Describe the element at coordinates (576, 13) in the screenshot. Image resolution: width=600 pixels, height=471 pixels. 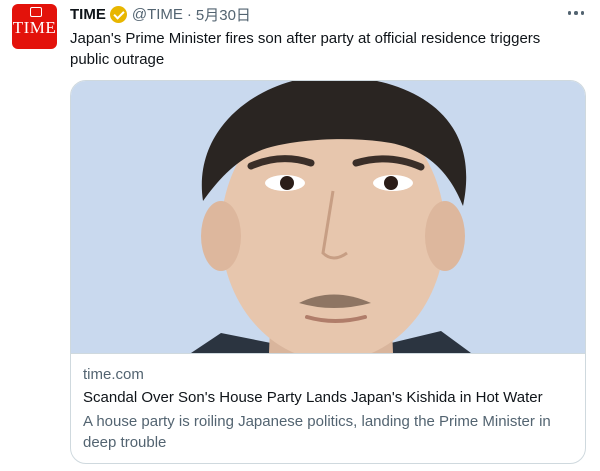
I see `more-dots-icon` at that location.